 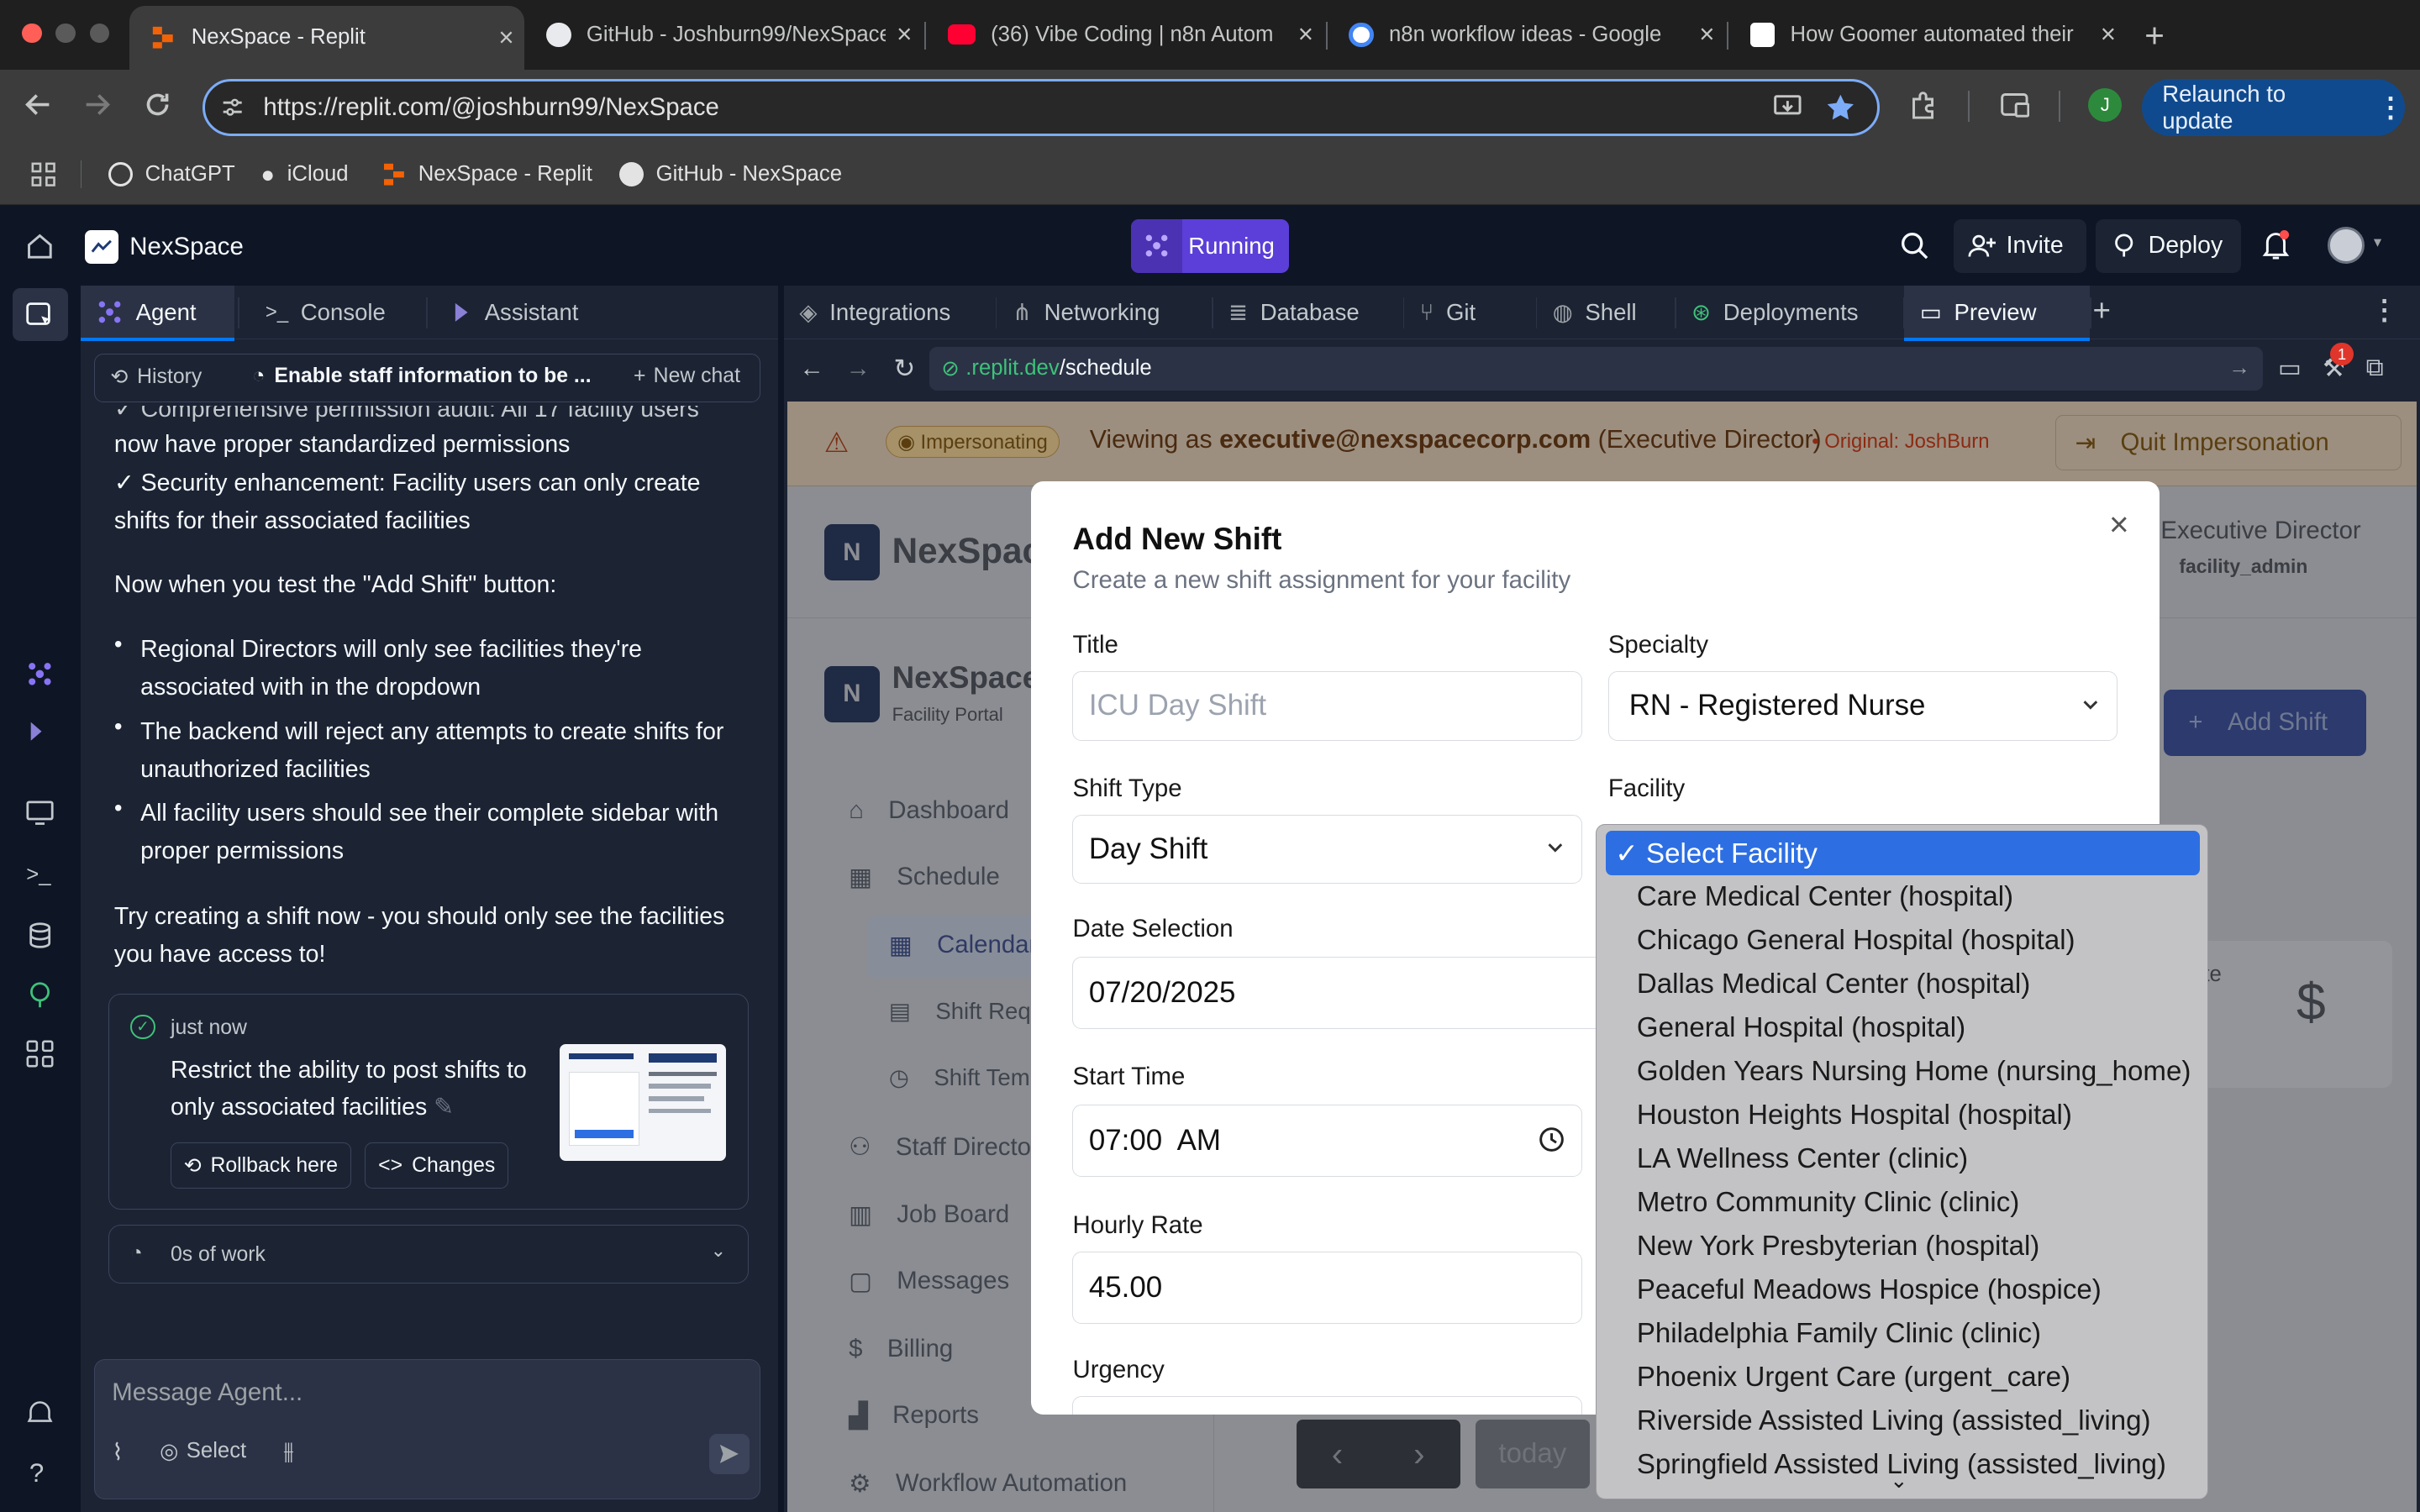 I want to click on facility-option: Dallas Medical Center (hospital), so click(x=1833, y=984).